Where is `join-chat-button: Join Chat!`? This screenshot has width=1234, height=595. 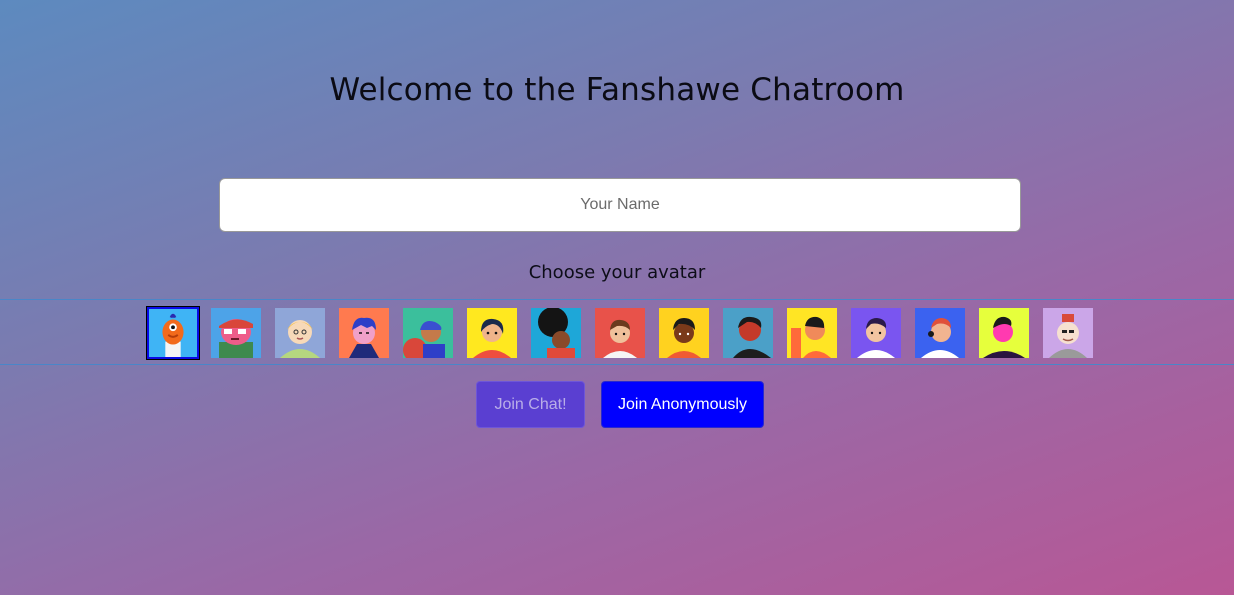 join-chat-button: Join Chat! is located at coordinates (530, 404).